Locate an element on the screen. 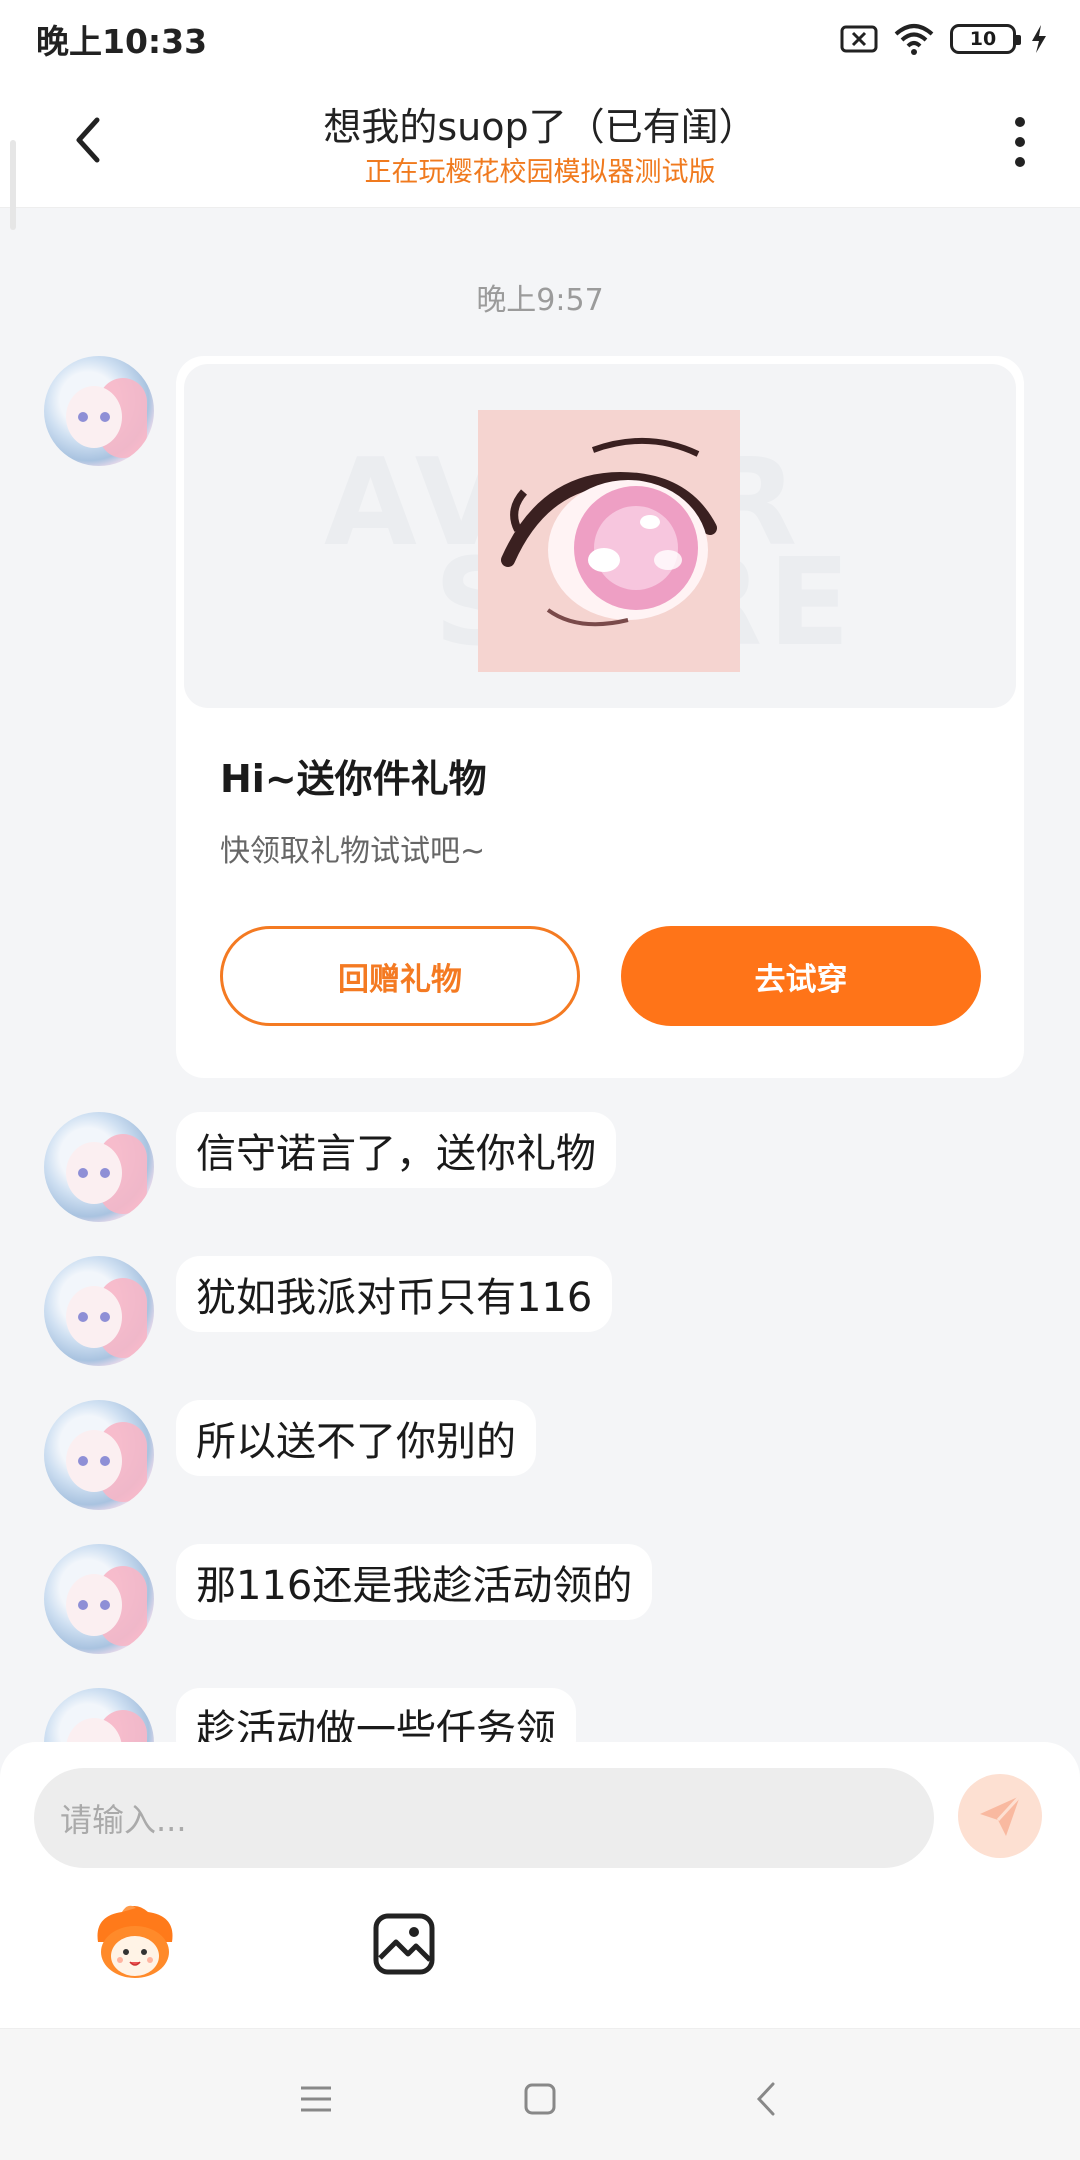  more-vertical-icon is located at coordinates (1020, 142).